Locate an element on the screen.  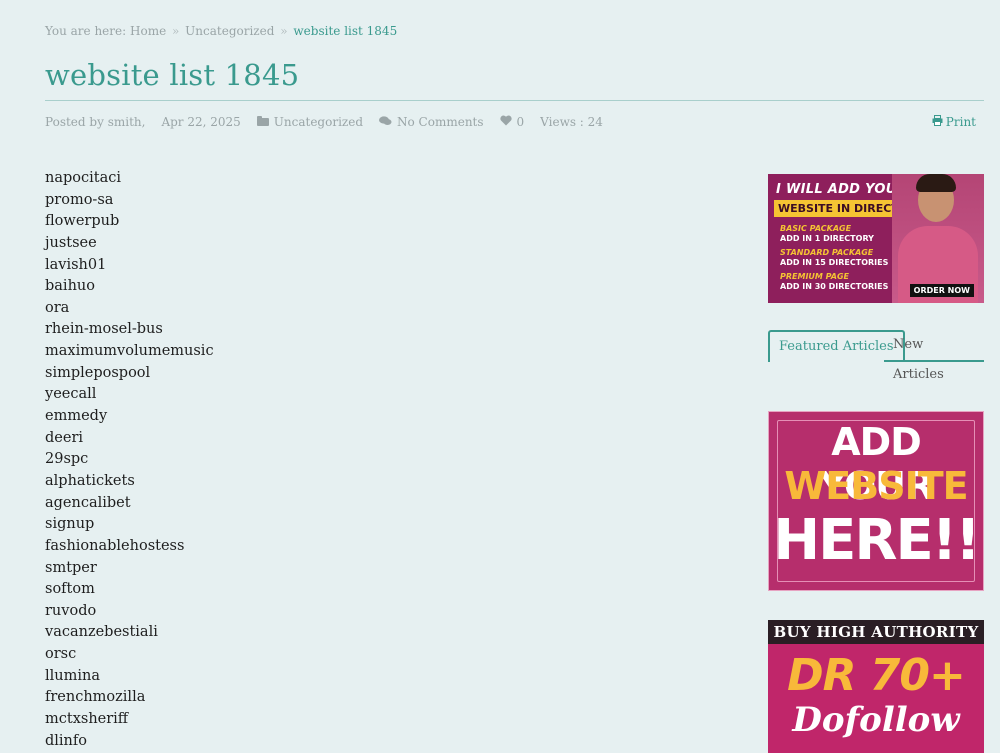
folder-icon is located at coordinates (262, 122).